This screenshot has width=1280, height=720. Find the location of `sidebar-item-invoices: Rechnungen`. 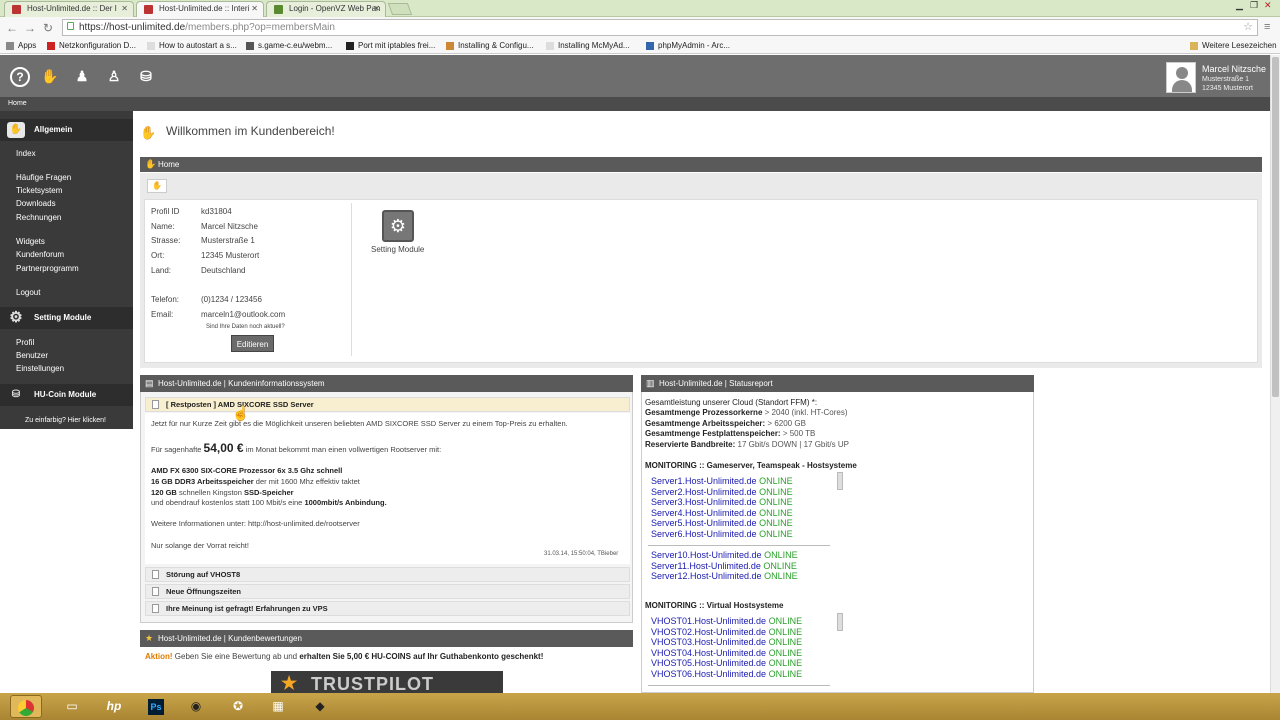

sidebar-item-invoices: Rechnungen is located at coordinates (38, 217).